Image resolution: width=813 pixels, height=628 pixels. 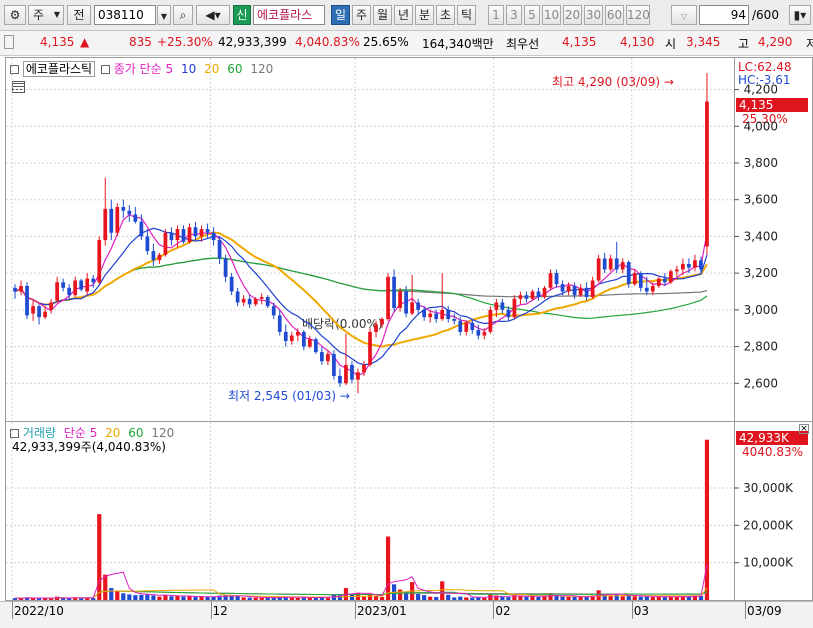 What do you see at coordinates (761, 90) in the screenshot?
I see `price-tick-label: 4,200` at bounding box center [761, 90].